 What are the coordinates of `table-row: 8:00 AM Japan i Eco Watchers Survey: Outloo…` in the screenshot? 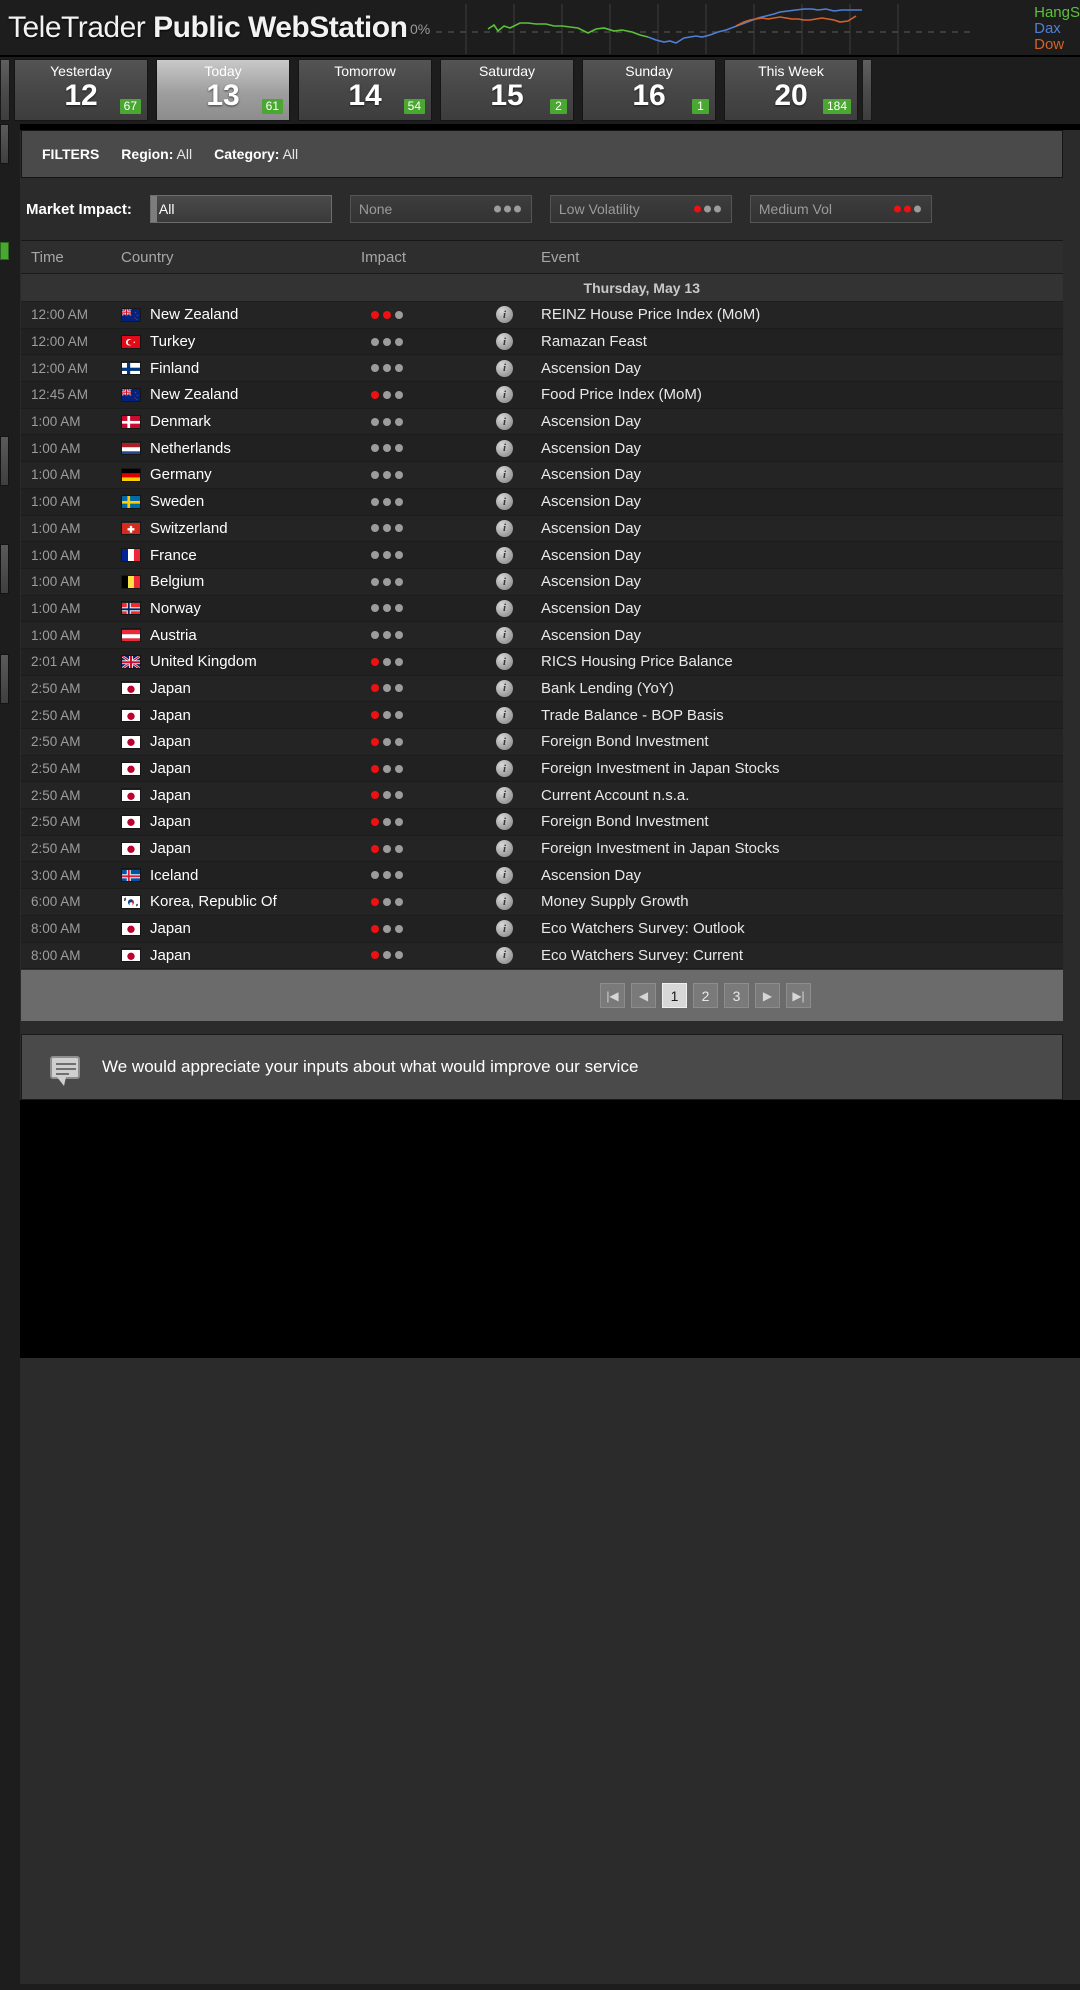 It's located at (542, 929).